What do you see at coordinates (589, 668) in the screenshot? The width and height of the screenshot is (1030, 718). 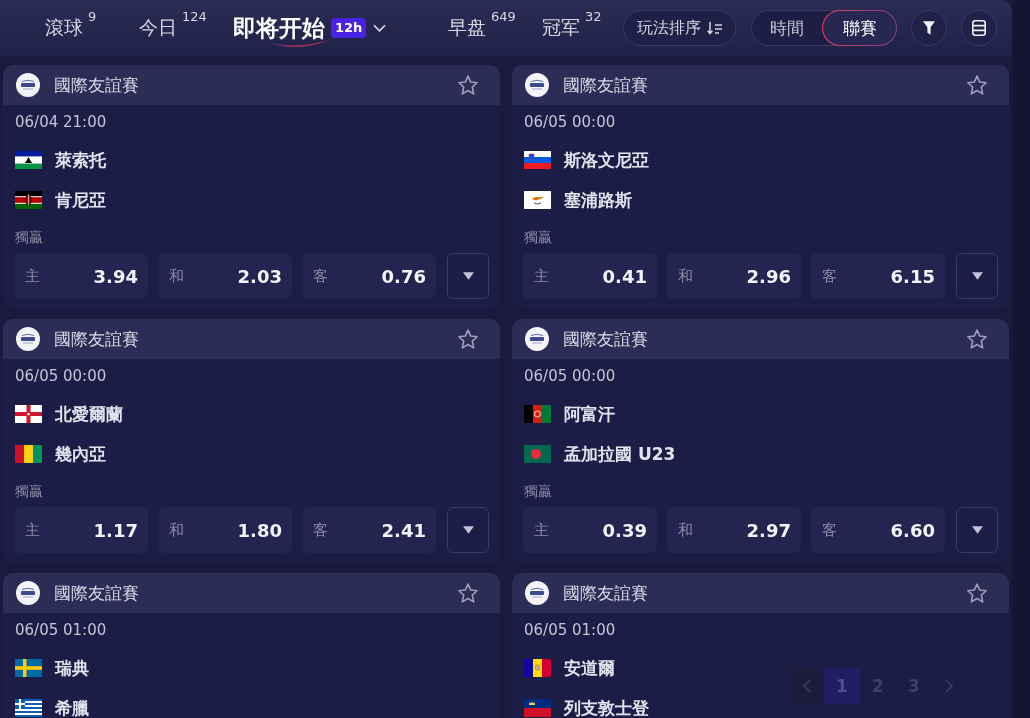 I see `team-name: 安道爾` at bounding box center [589, 668].